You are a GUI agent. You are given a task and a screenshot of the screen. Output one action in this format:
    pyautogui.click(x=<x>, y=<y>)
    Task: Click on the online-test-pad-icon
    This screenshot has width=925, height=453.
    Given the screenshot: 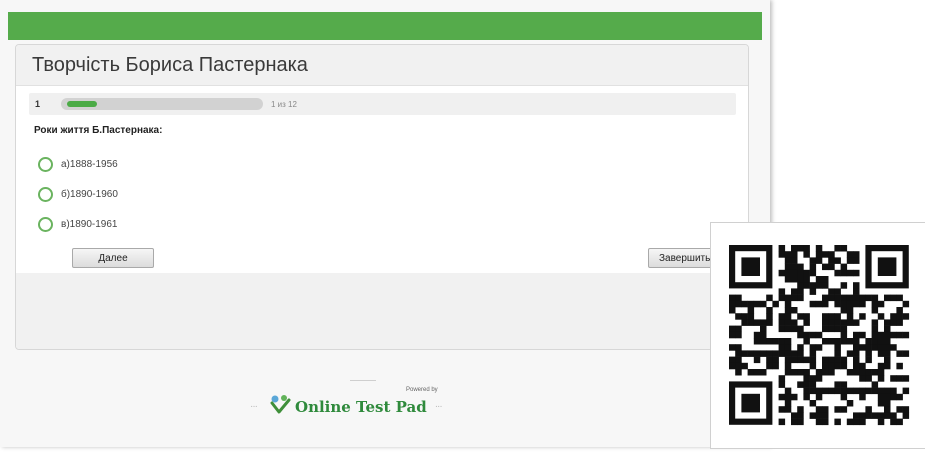 What is the action you would take?
    pyautogui.click(x=280, y=406)
    